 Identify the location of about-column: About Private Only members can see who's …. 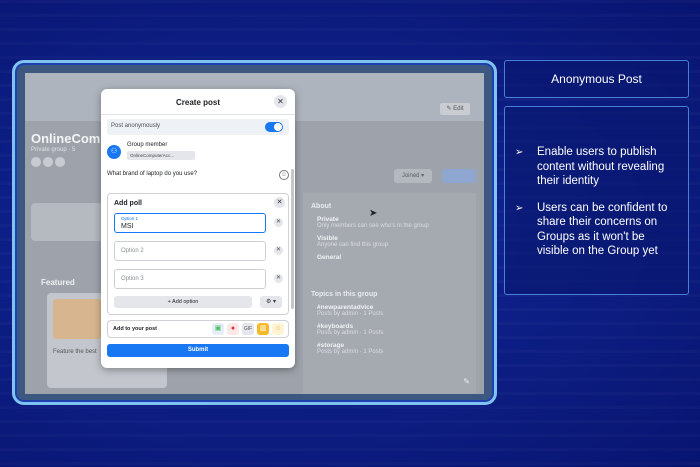
(389, 293).